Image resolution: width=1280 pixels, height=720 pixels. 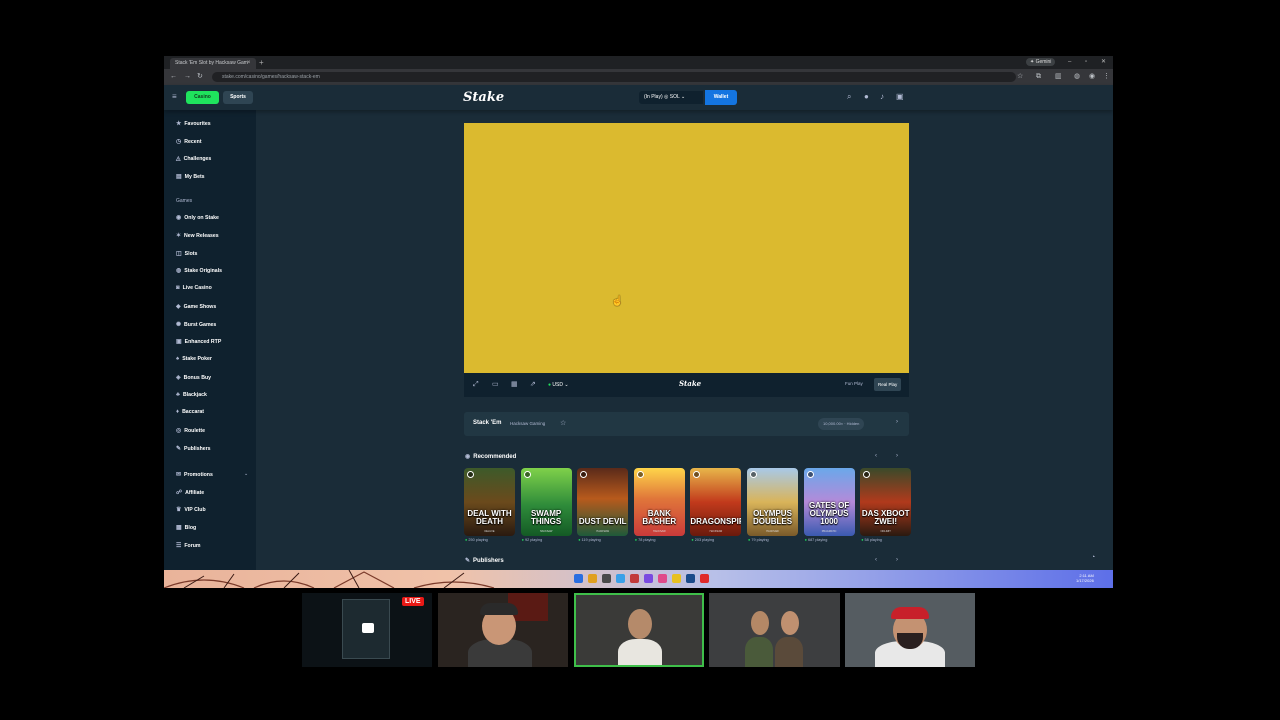 What do you see at coordinates (876, 560) in the screenshot?
I see `publishers-prev-icon: ‹` at bounding box center [876, 560].